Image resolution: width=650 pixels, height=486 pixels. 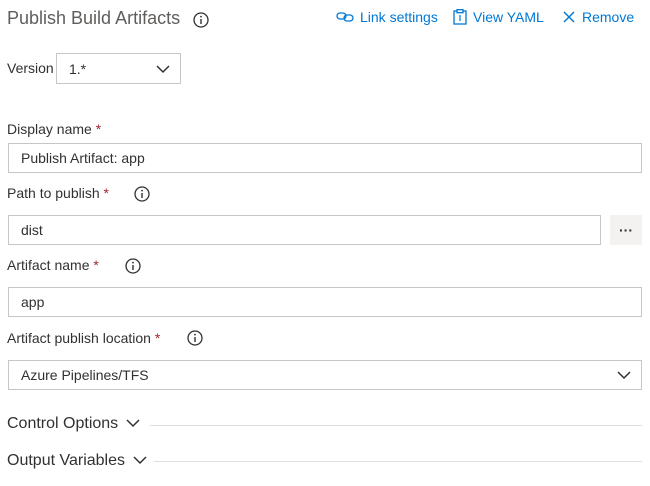 I want to click on path-to-publish-label: Path to publish *, so click(x=58, y=193).